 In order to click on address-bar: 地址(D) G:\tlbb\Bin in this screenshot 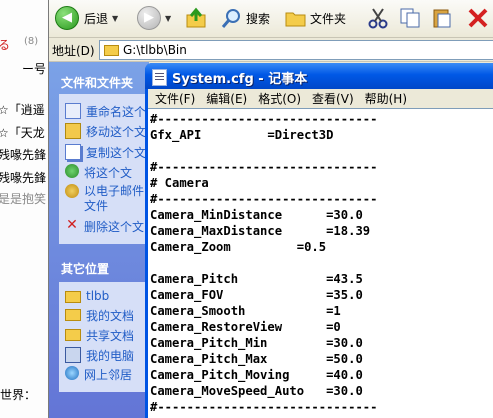, I will do `click(271, 50)`.